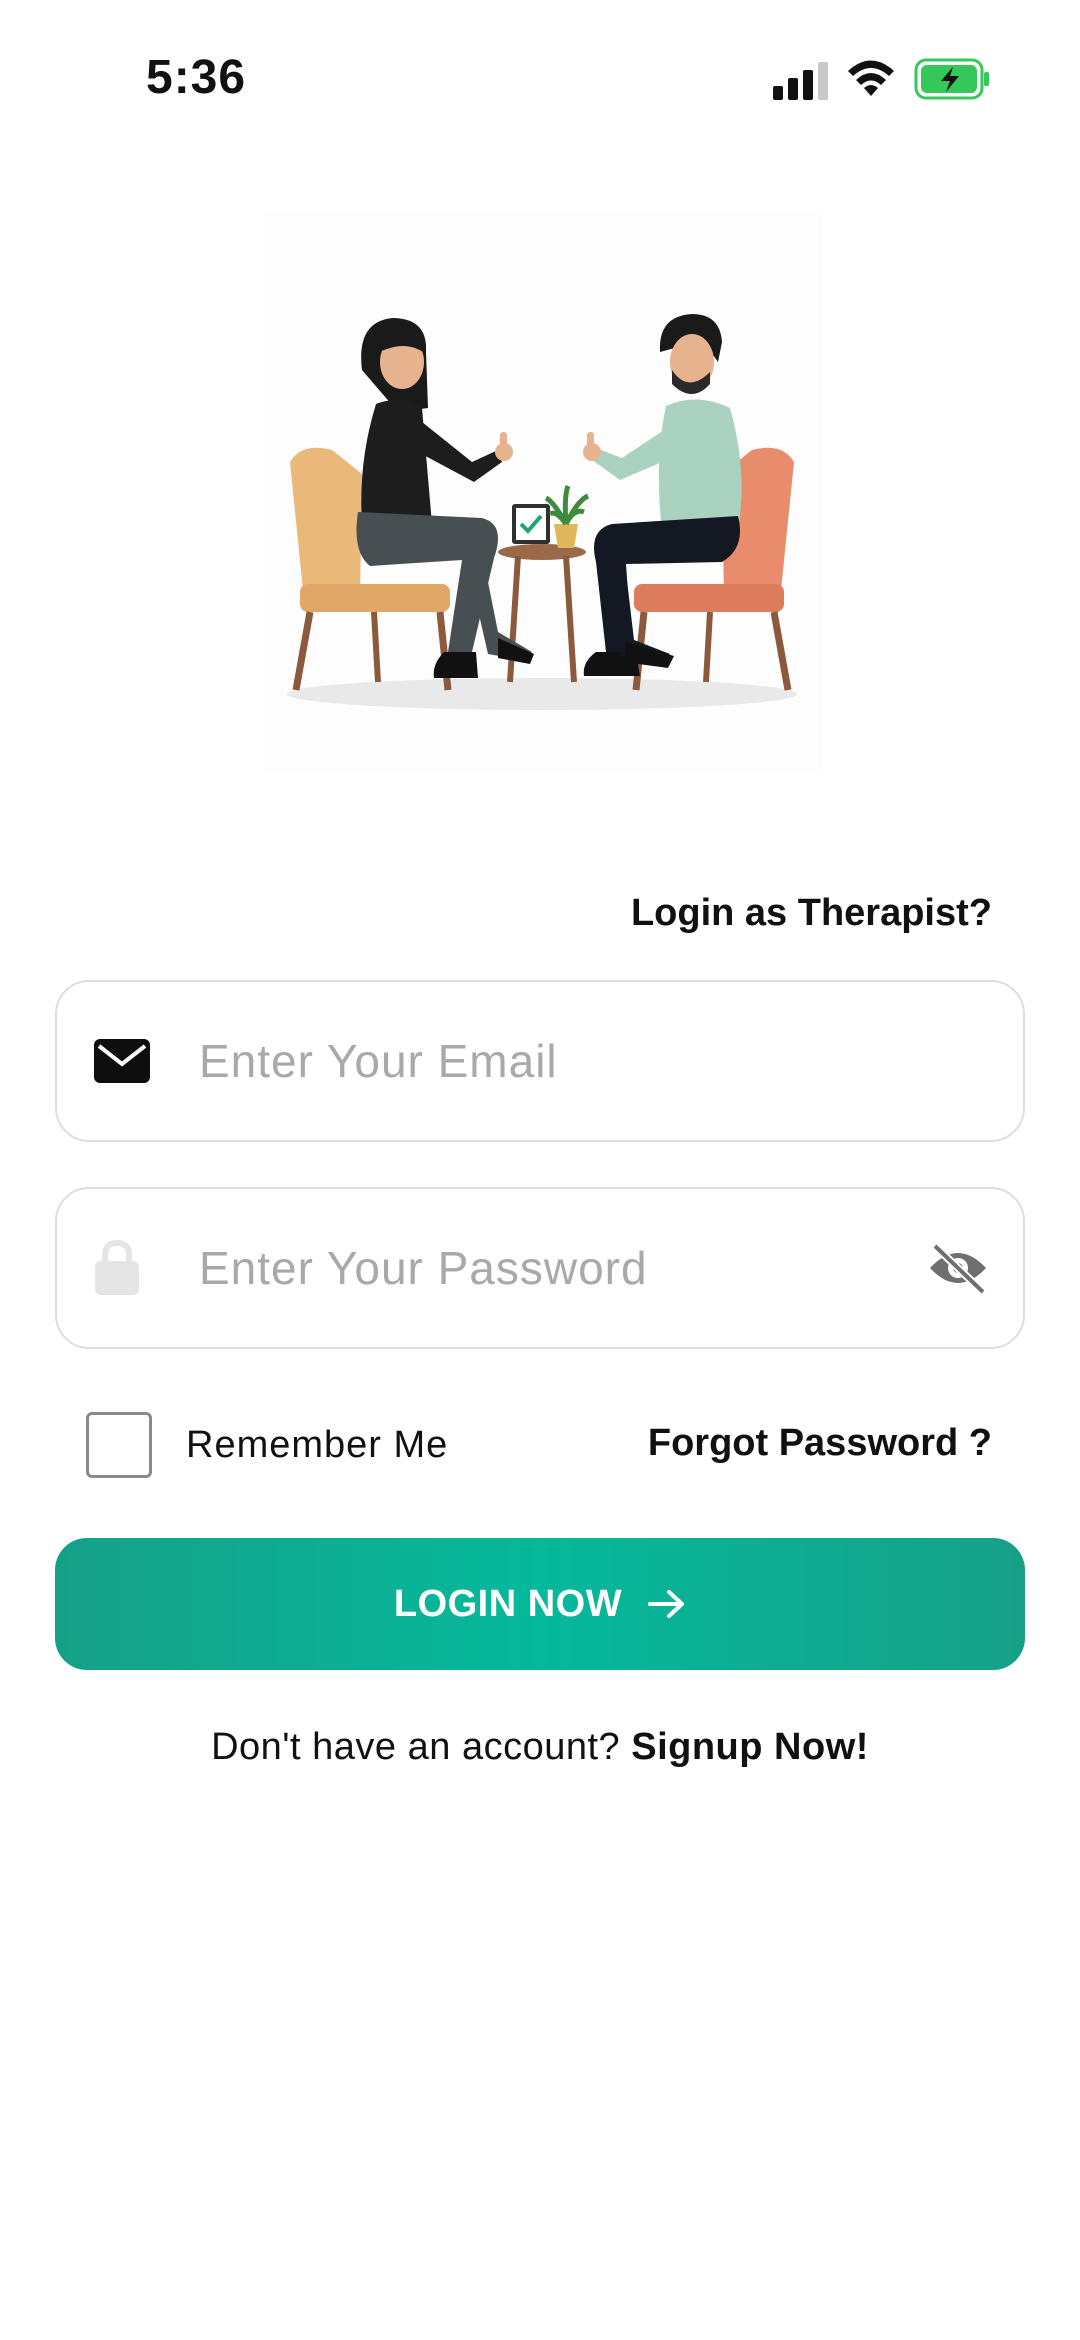  Describe the element at coordinates (542, 492) in the screenshot. I see `therapy-session-illustration` at that location.